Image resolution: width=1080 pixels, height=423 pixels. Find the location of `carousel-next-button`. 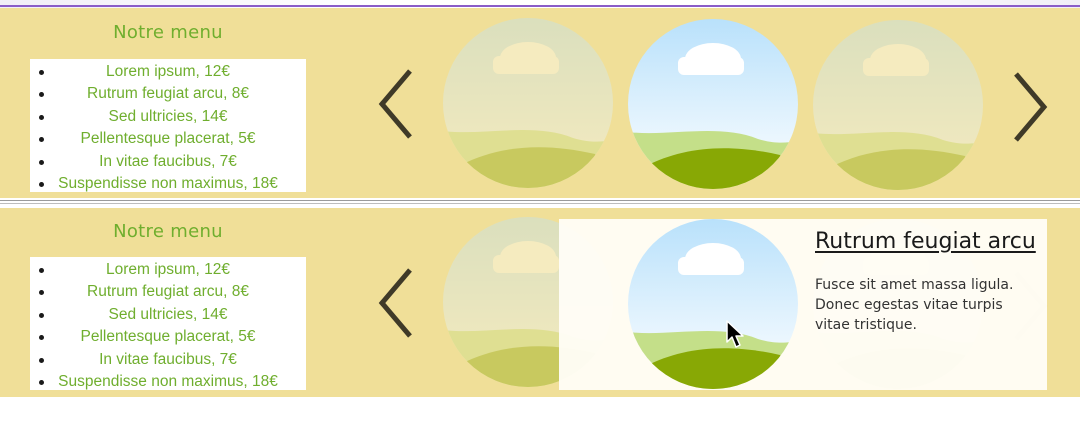

carousel-next-button is located at coordinates (1028, 107).